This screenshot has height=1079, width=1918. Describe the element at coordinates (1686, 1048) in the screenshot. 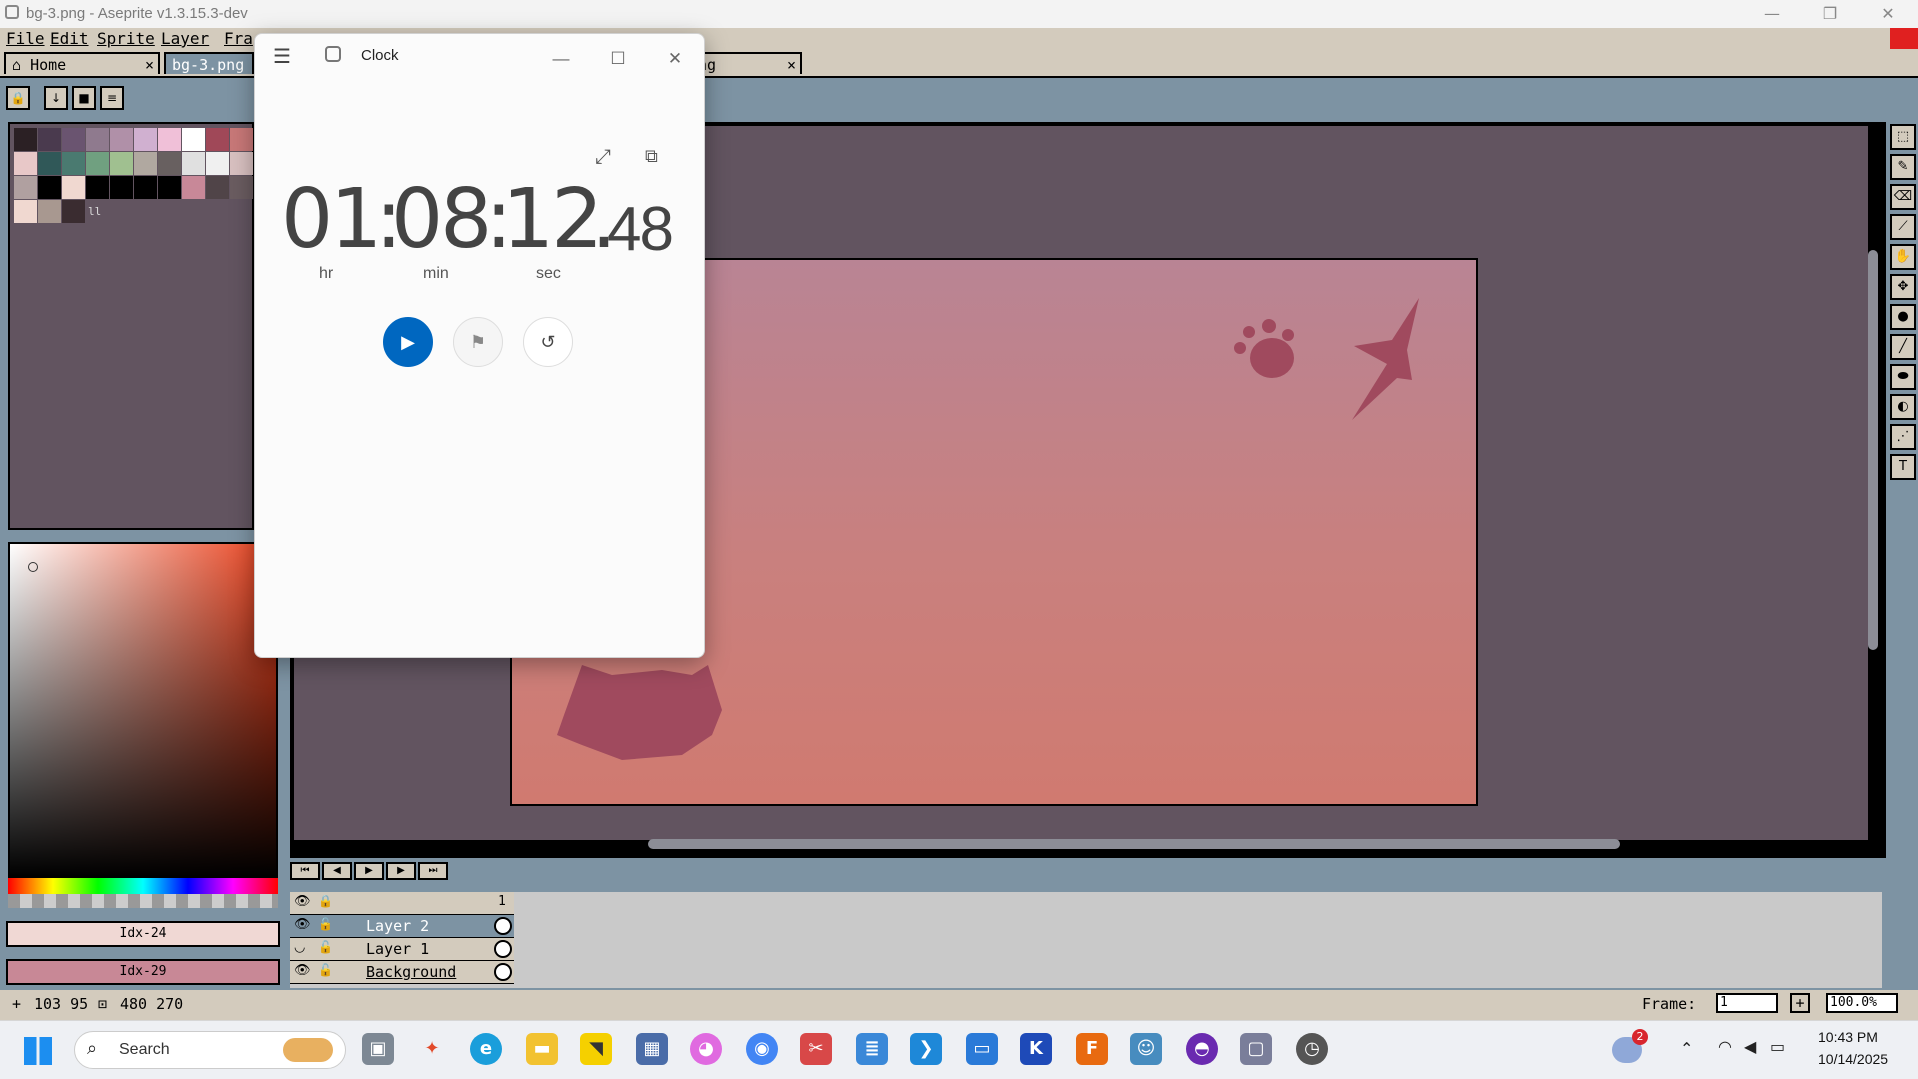

I see `chevron-up-icon: ⌃` at that location.